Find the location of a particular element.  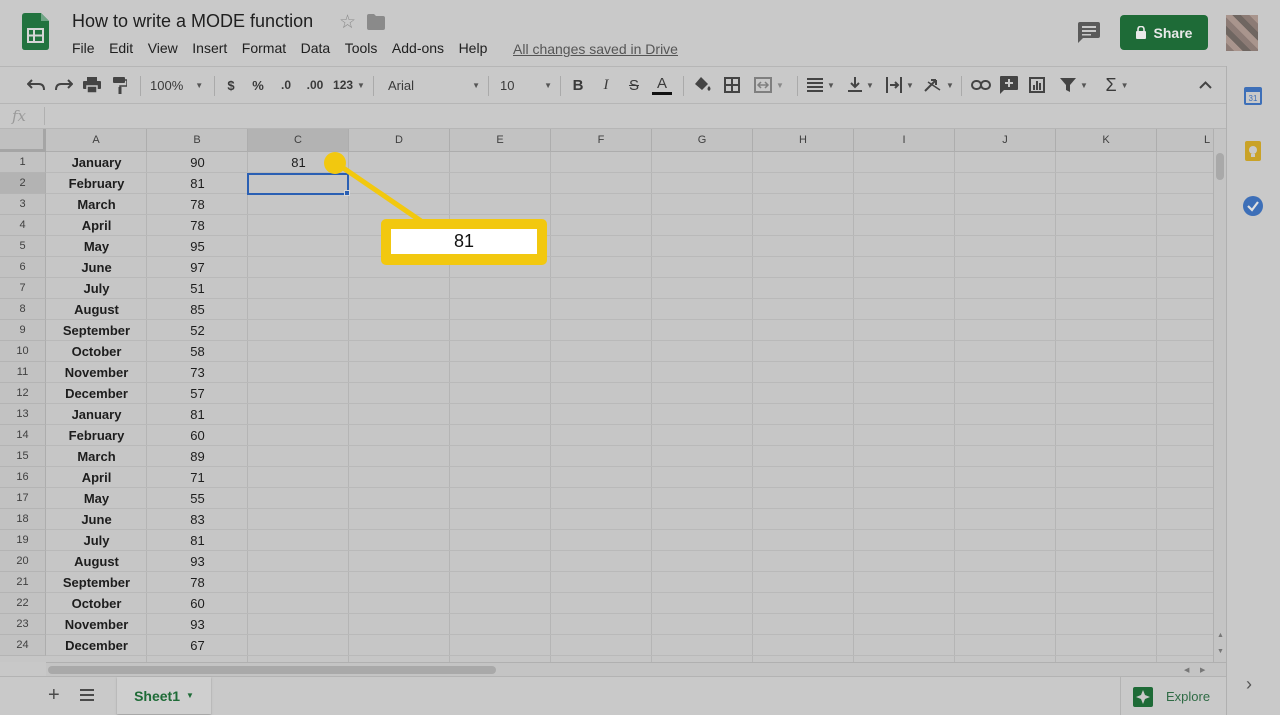

row-header-10: 10 is located at coordinates (23, 351).